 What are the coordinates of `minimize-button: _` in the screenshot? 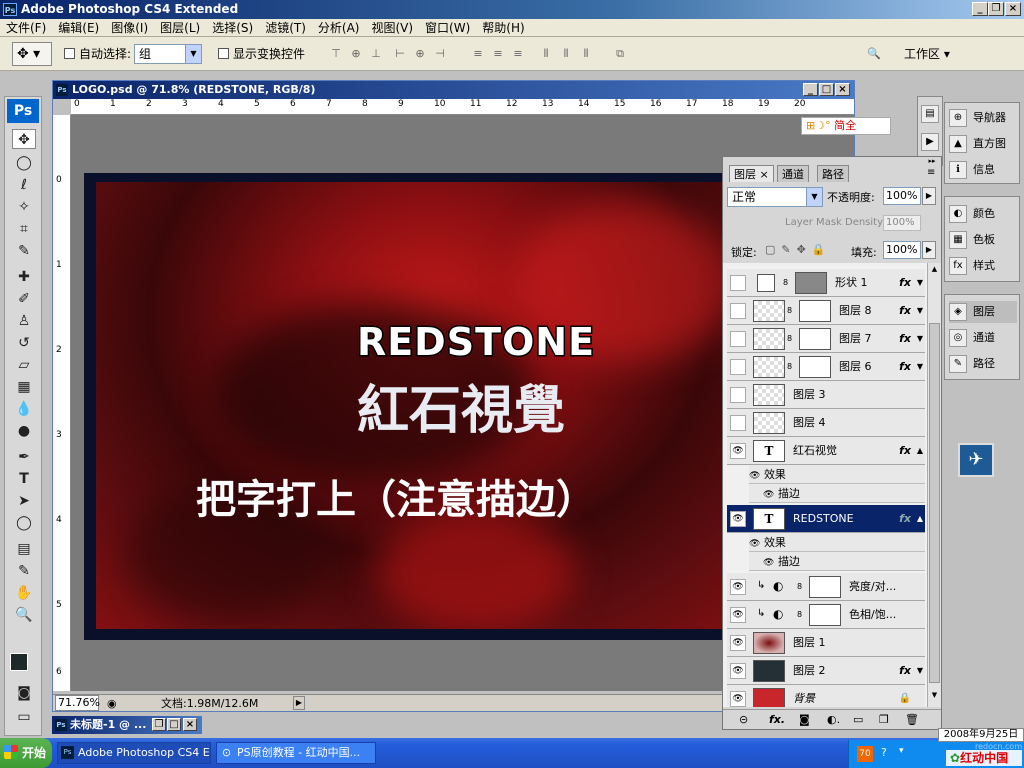 It's located at (980, 9).